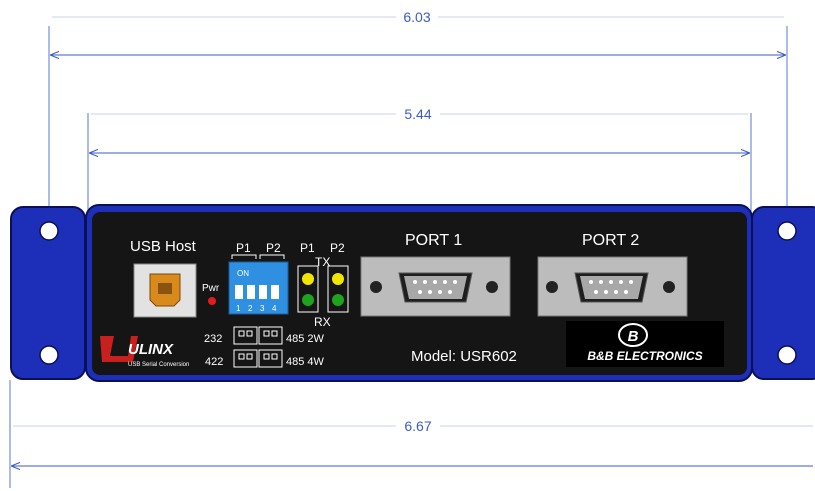 This screenshot has height=491, width=815. I want to click on led-block-p1, so click(308, 289).